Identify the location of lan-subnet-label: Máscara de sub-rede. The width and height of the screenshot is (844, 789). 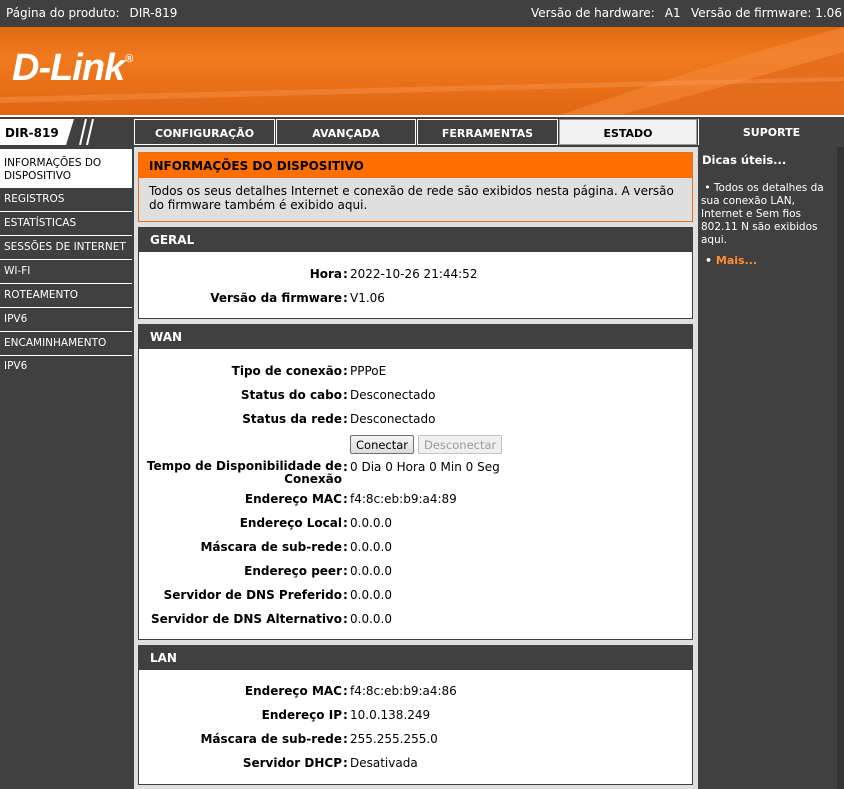
(271, 739).